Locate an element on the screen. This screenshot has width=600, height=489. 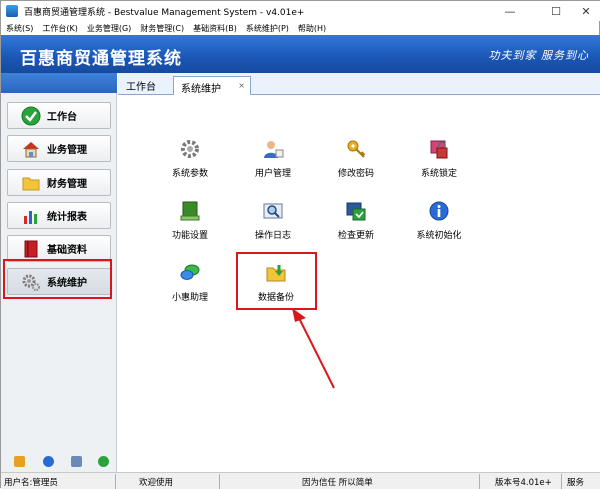
func-label: 修改密码 is located at coordinates (355, 174).